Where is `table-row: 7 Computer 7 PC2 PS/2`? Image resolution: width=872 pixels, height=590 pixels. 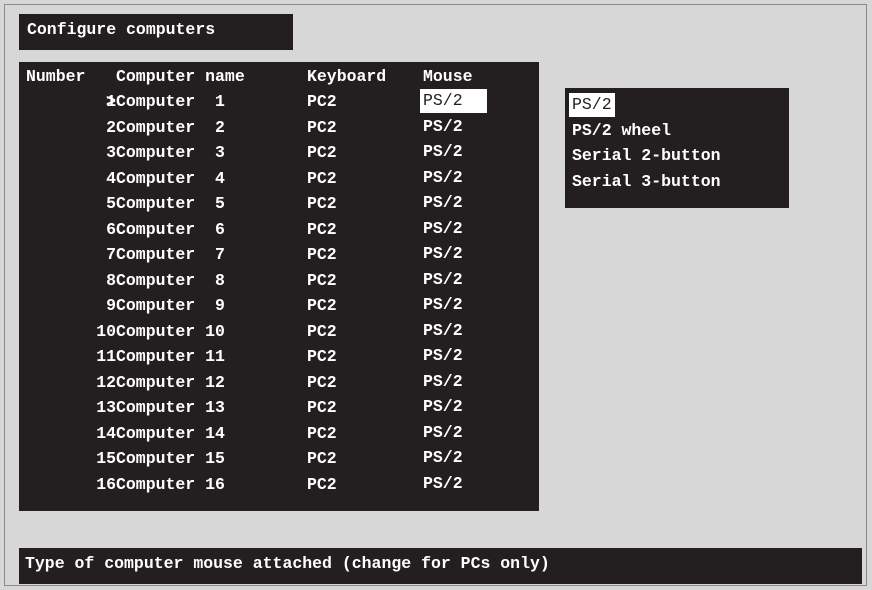 table-row: 7 Computer 7 PC2 PS/2 is located at coordinates (279, 254).